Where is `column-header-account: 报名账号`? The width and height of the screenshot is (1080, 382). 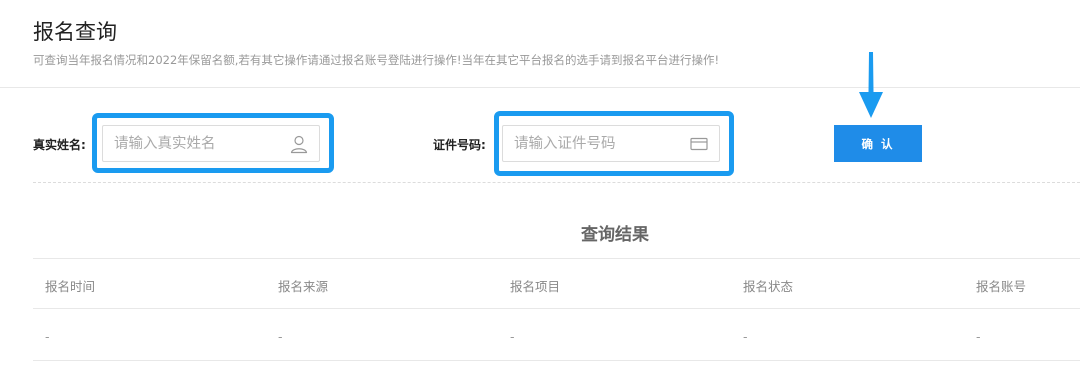
column-header-account: 报名账号 is located at coordinates (1001, 286).